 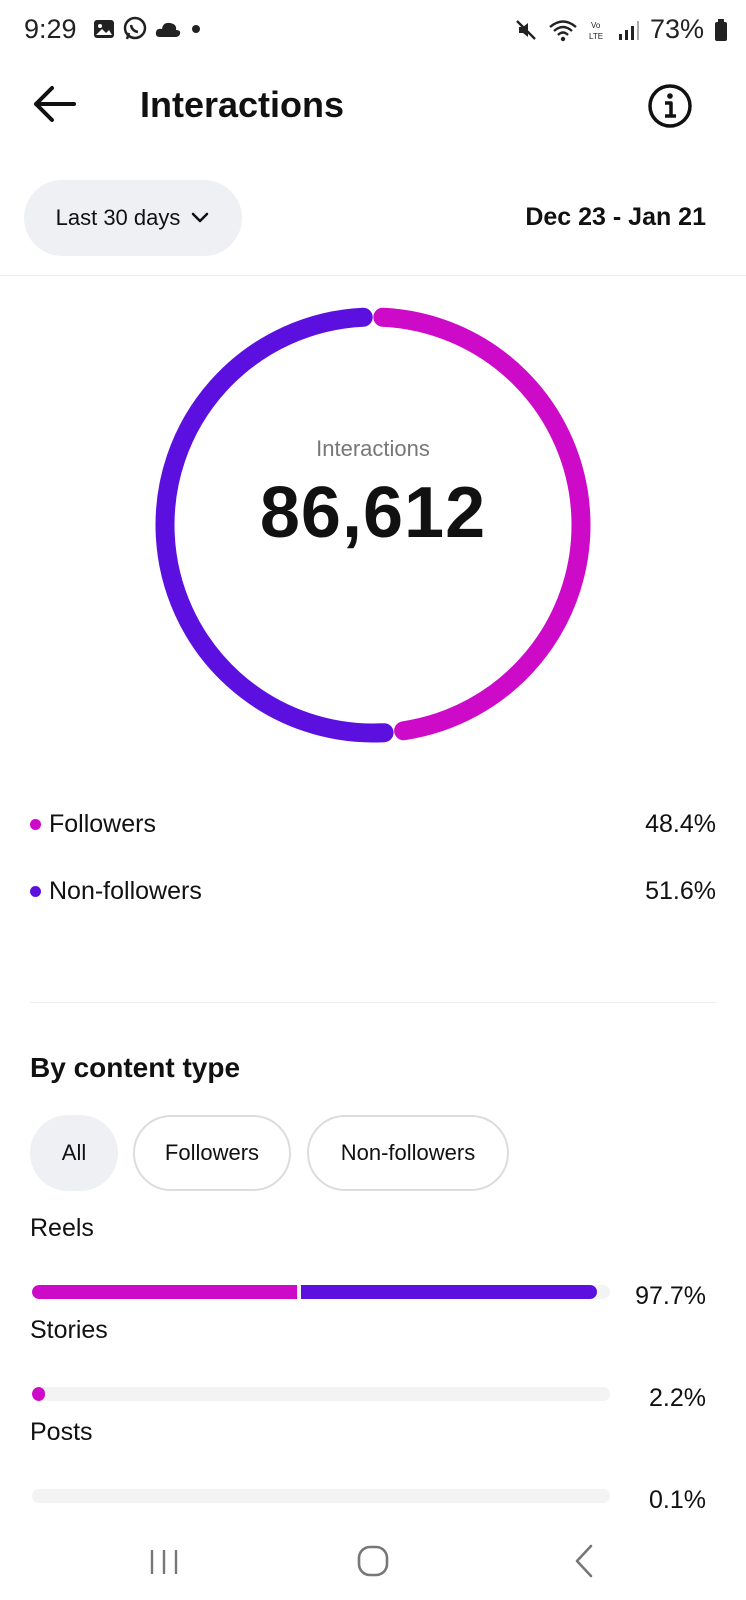 What do you see at coordinates (628, 30) in the screenshot?
I see `signal-icon` at bounding box center [628, 30].